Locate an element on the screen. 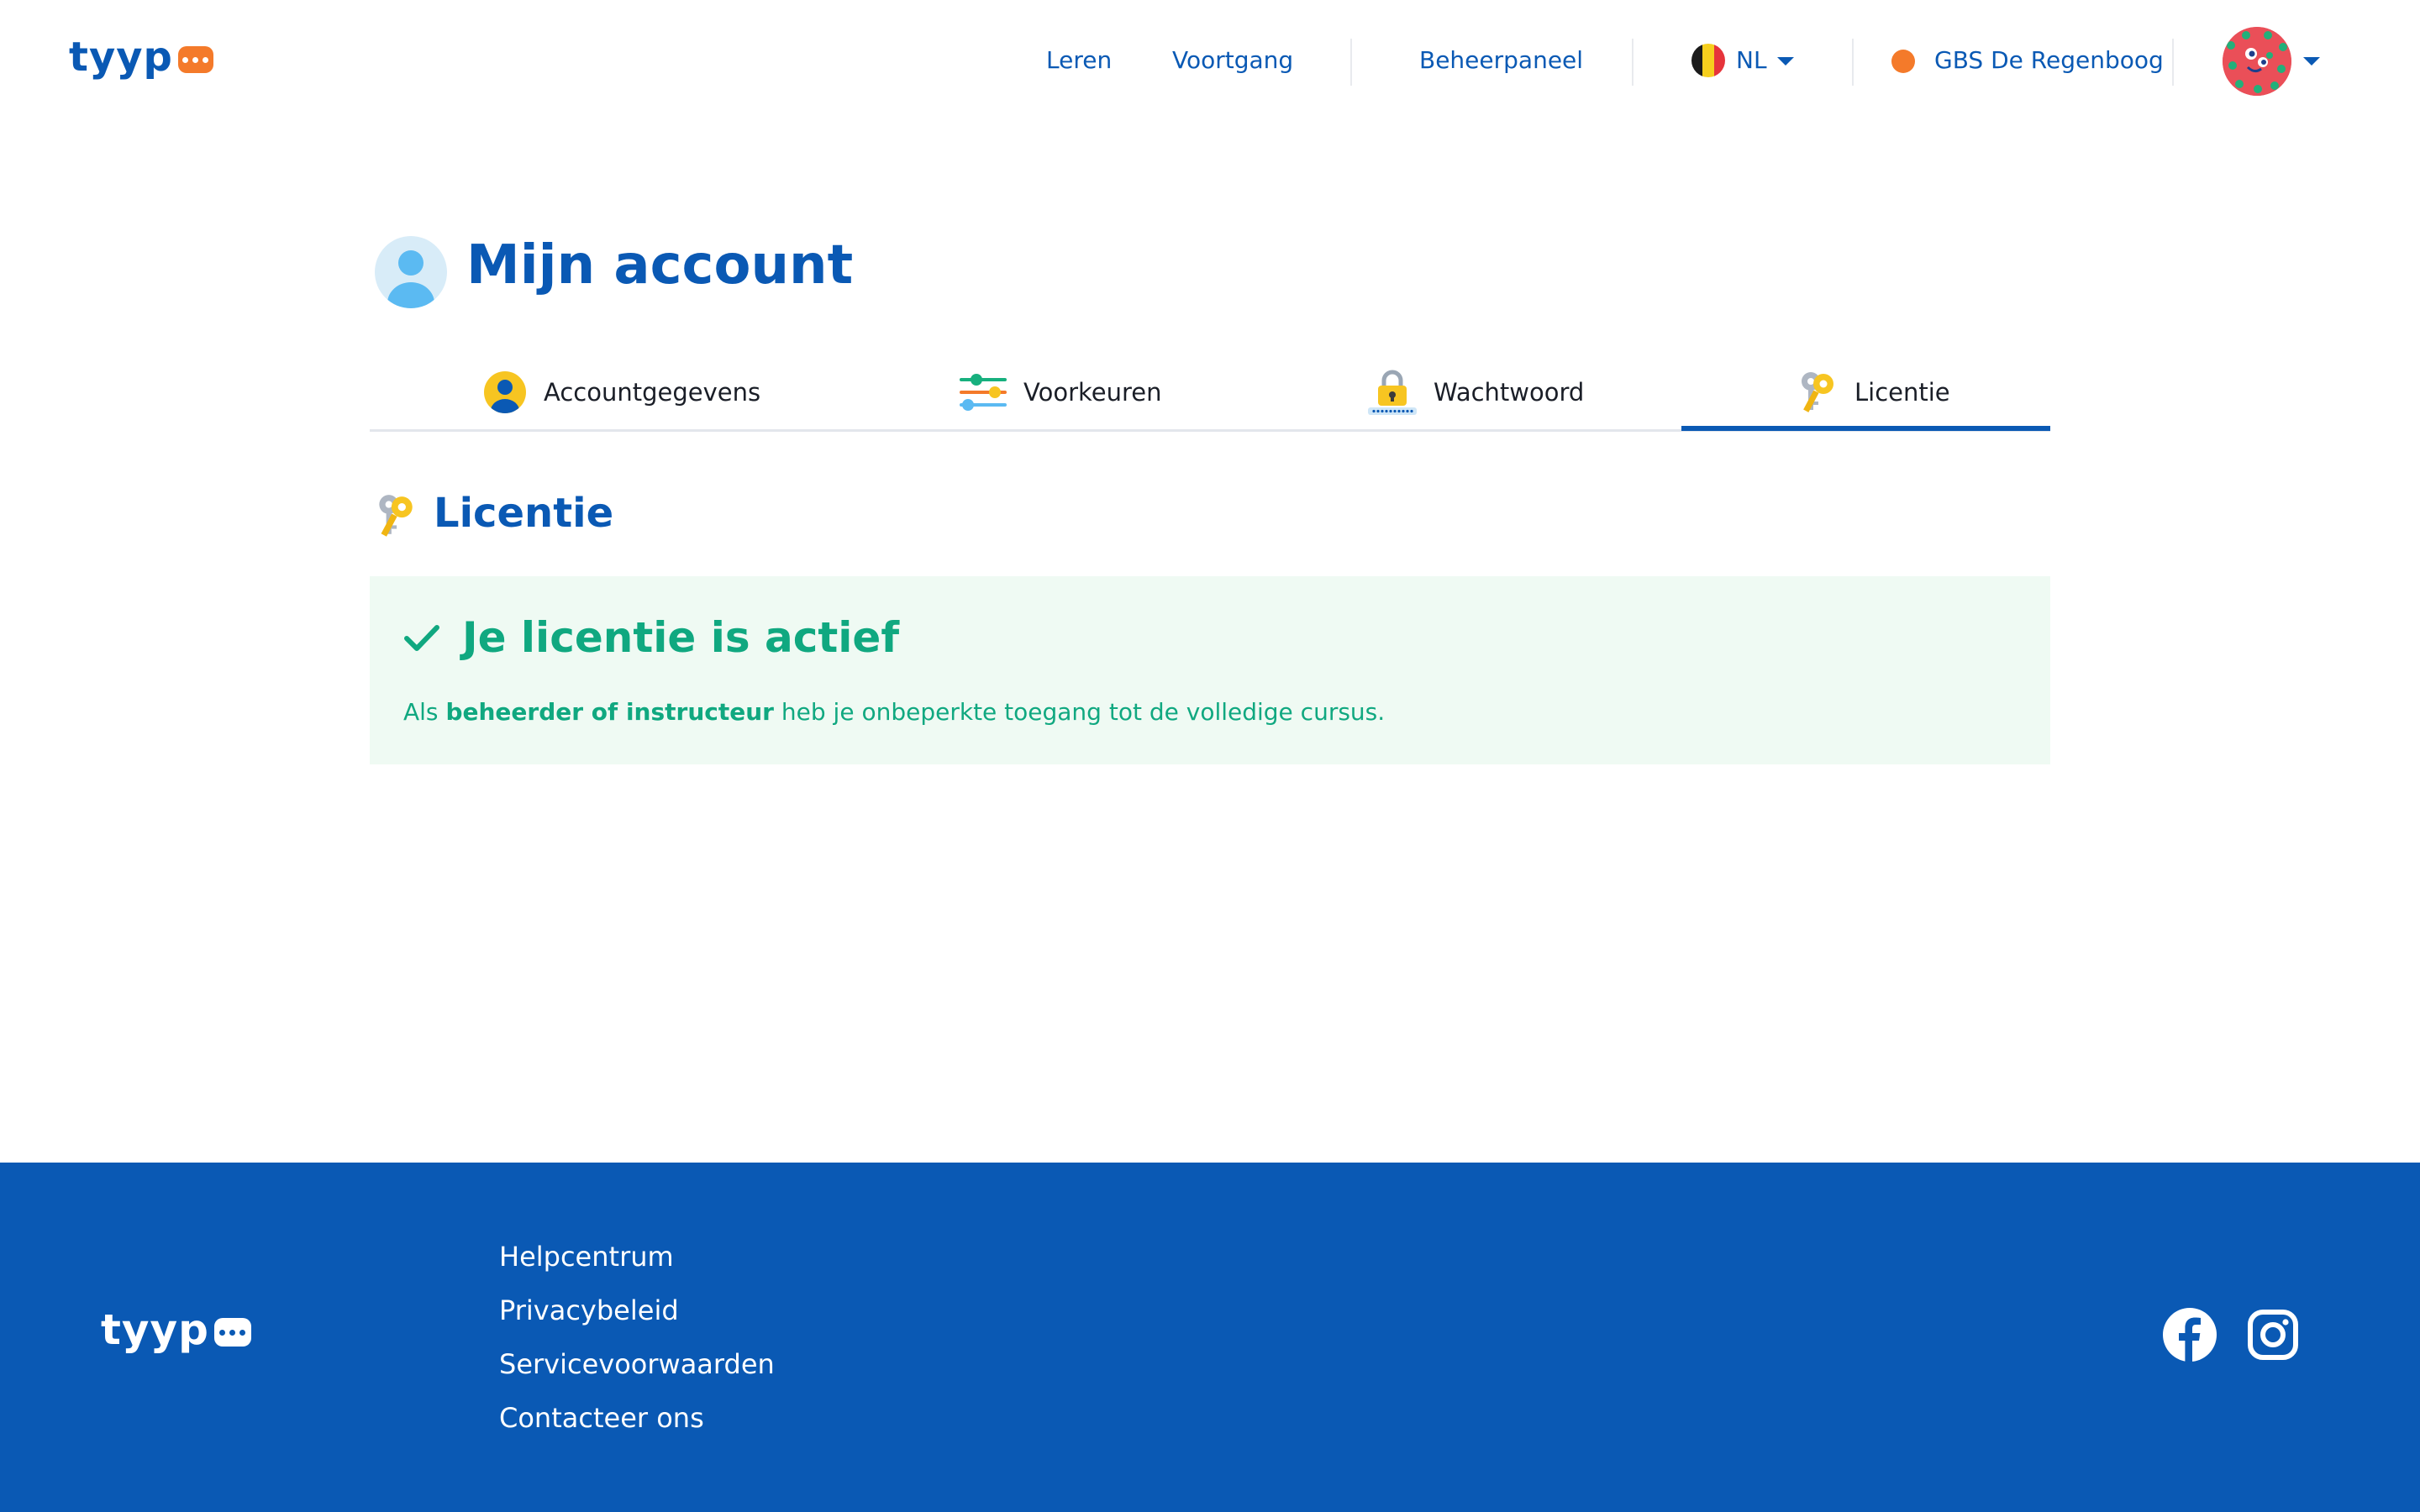  tab-label: Licentie is located at coordinates (1902, 392).